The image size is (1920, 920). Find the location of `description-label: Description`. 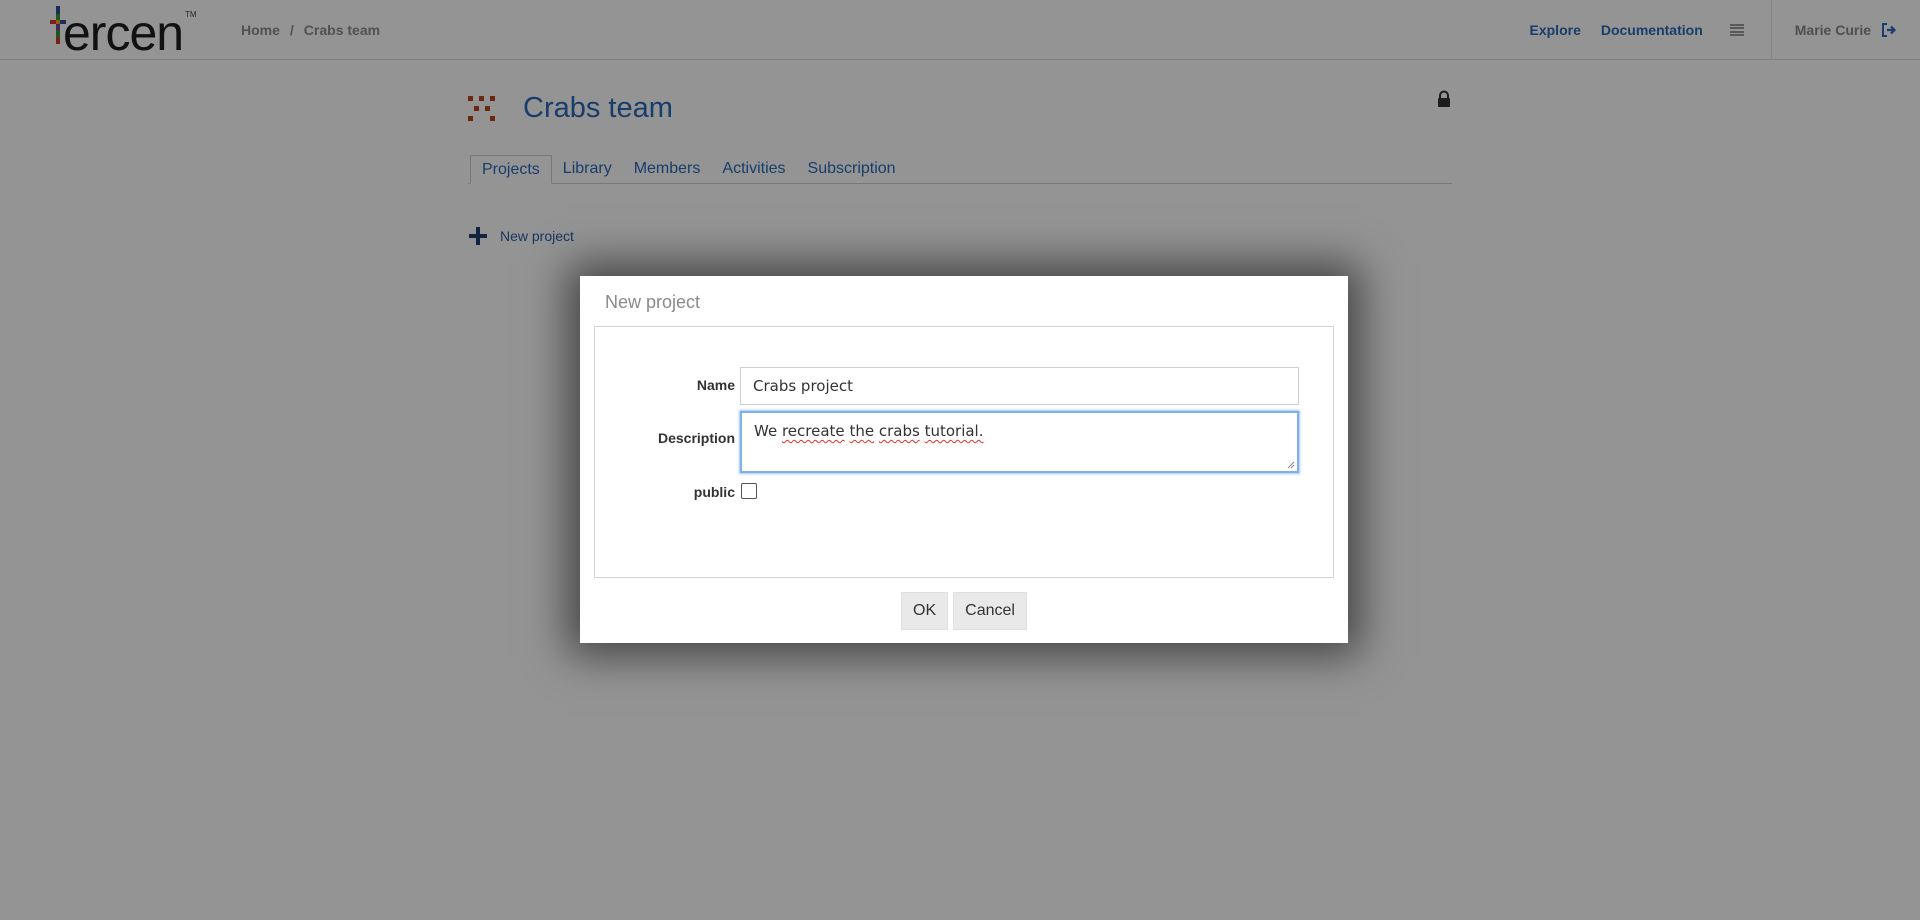

description-label: Description is located at coordinates (696, 438).